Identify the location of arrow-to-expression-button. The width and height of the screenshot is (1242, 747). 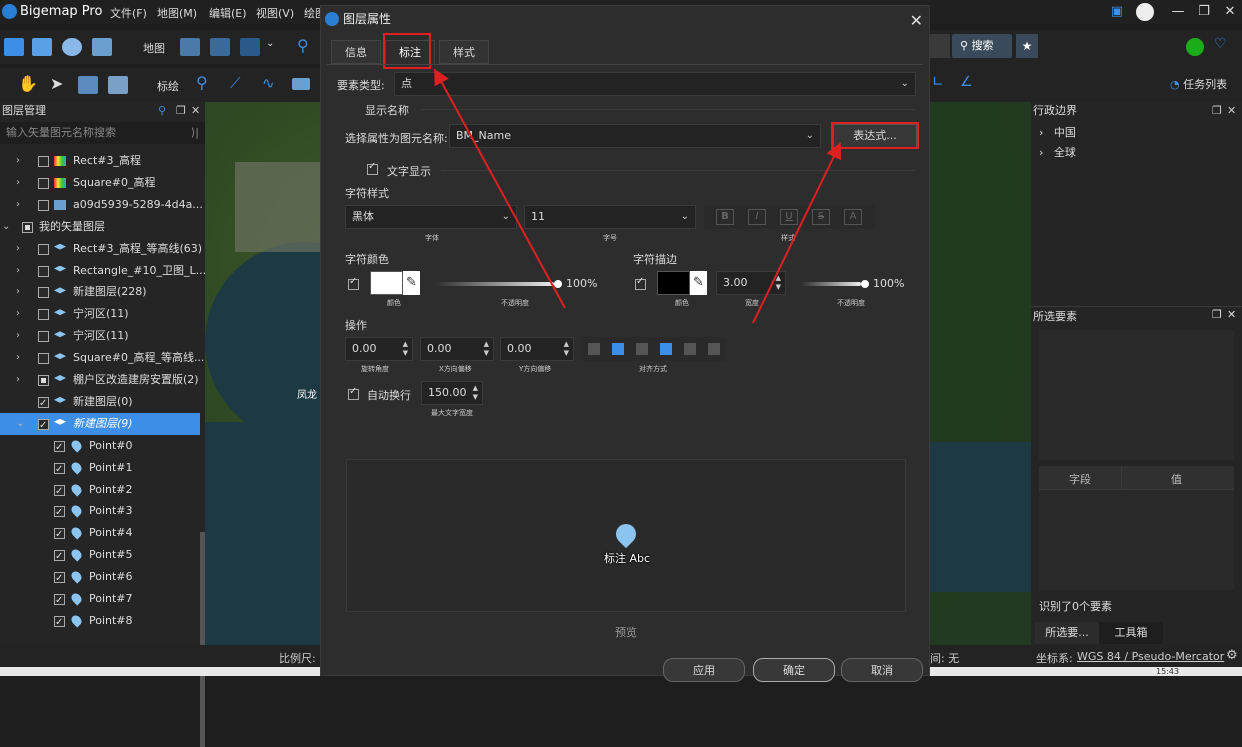
(796, 233).